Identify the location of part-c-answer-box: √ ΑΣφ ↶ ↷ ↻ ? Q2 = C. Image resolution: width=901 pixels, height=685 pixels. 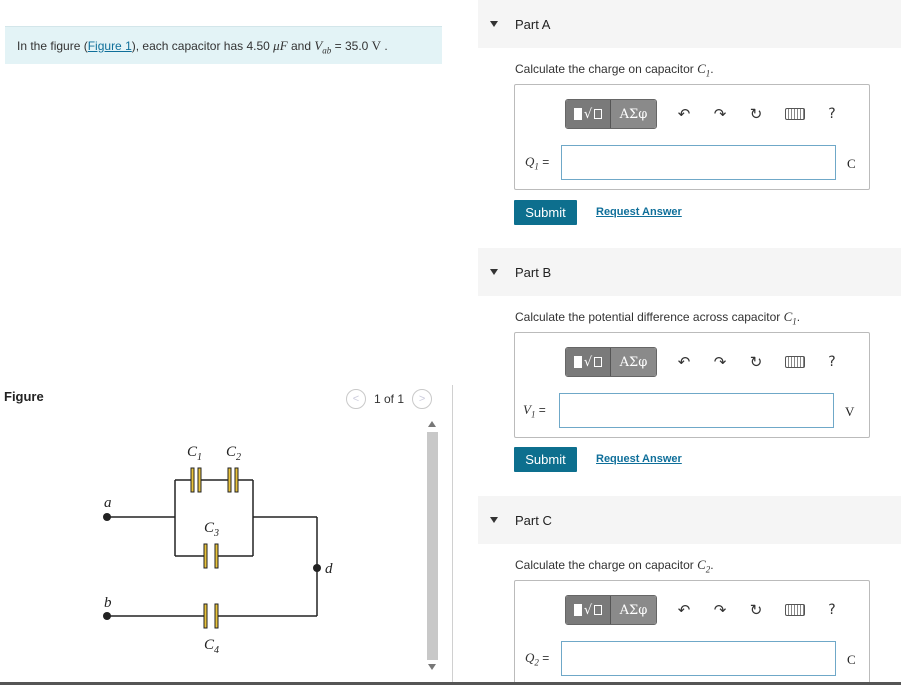
(692, 632).